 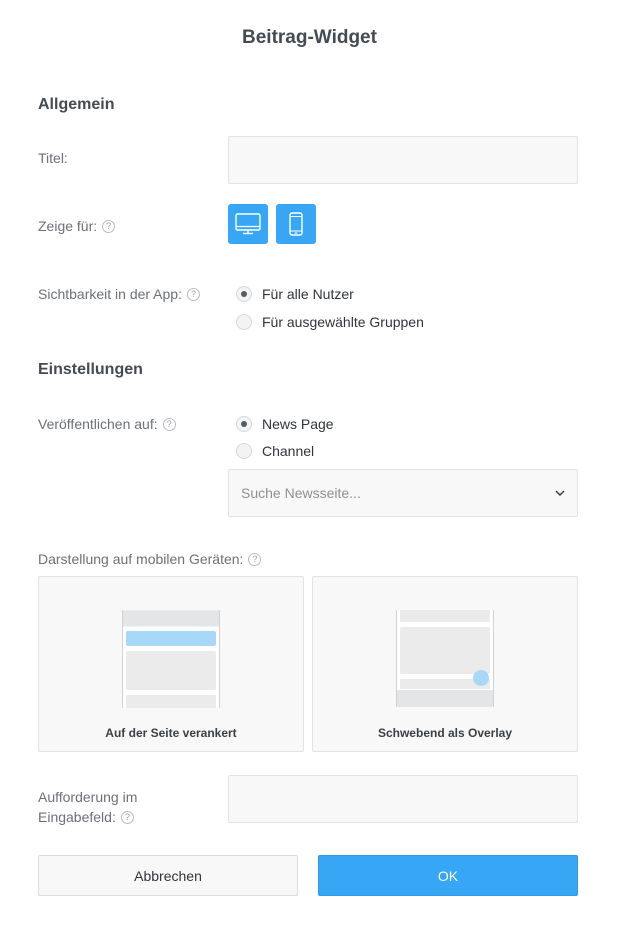 What do you see at coordinates (110, 294) in the screenshot?
I see `visibility-label-text: Sichtbarkeit in der App:` at bounding box center [110, 294].